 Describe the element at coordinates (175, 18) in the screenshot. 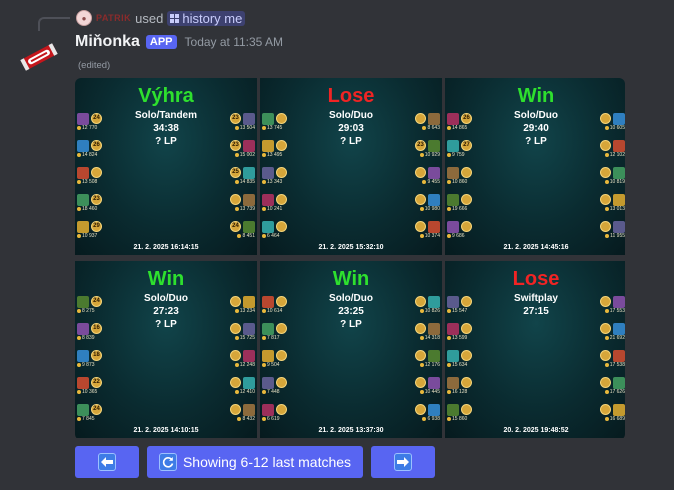

I see `slash-command-grid-icon` at that location.